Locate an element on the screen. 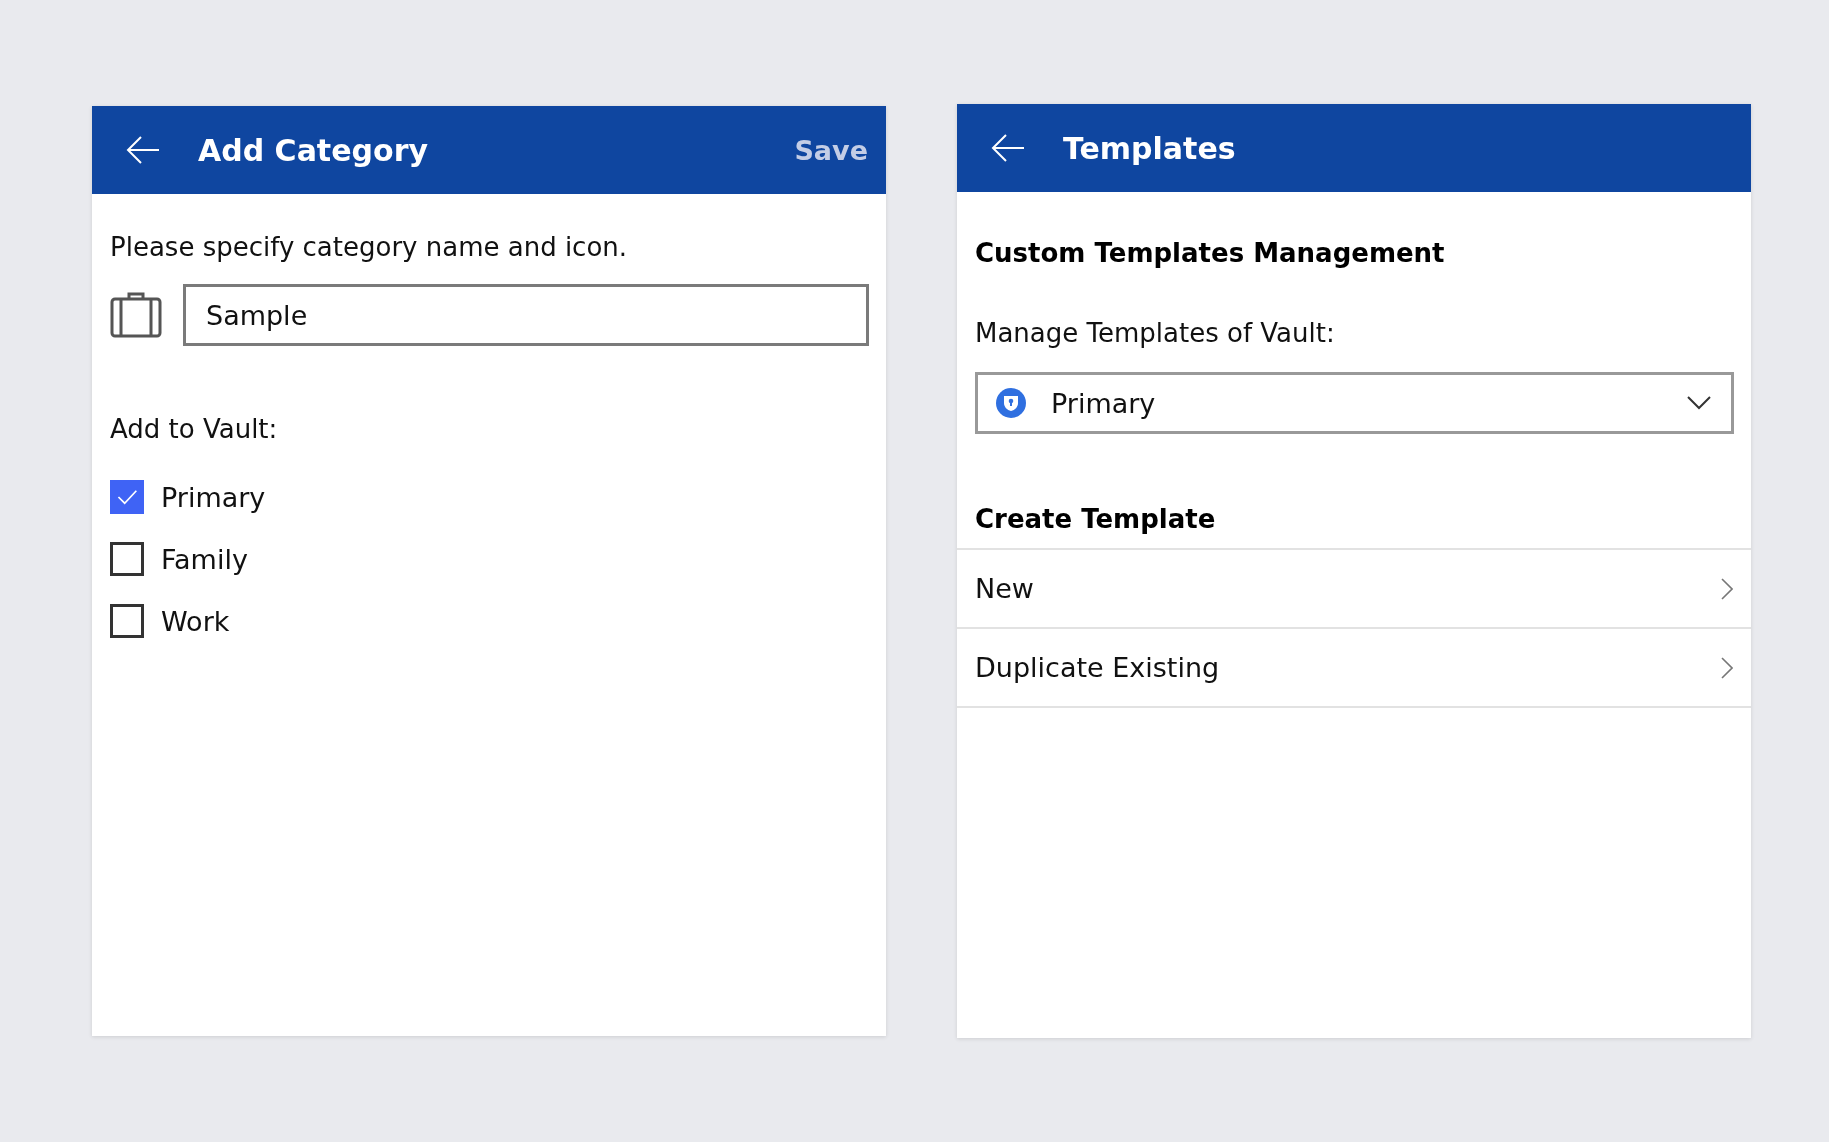 Image resolution: width=1829 pixels, height=1142 pixels. category-name-field: Sample is located at coordinates (526, 315).